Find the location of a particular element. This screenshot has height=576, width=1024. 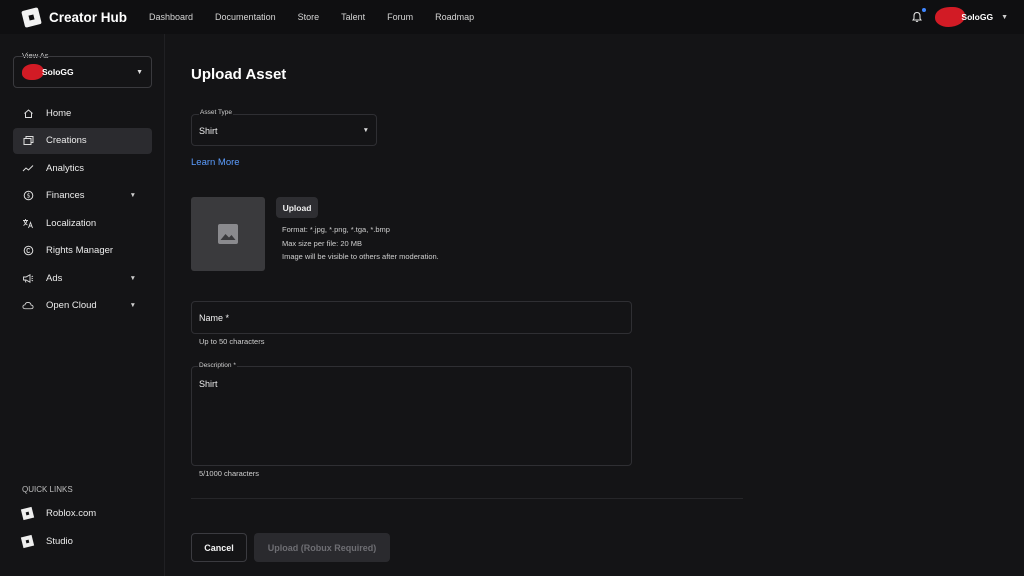

page-title: Upload Asset is located at coordinates (239, 74).